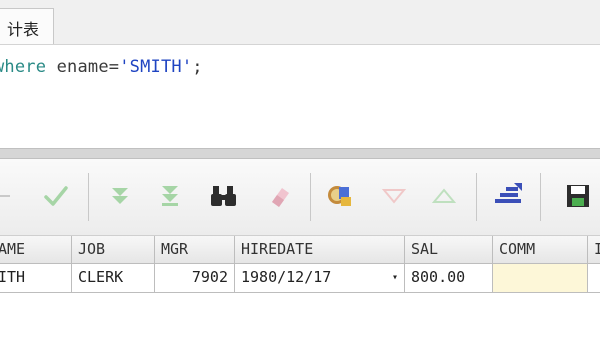 This screenshot has height=360, width=600. Describe the element at coordinates (300, 22) in the screenshot. I see `editor-tab-strip: 计表` at that location.